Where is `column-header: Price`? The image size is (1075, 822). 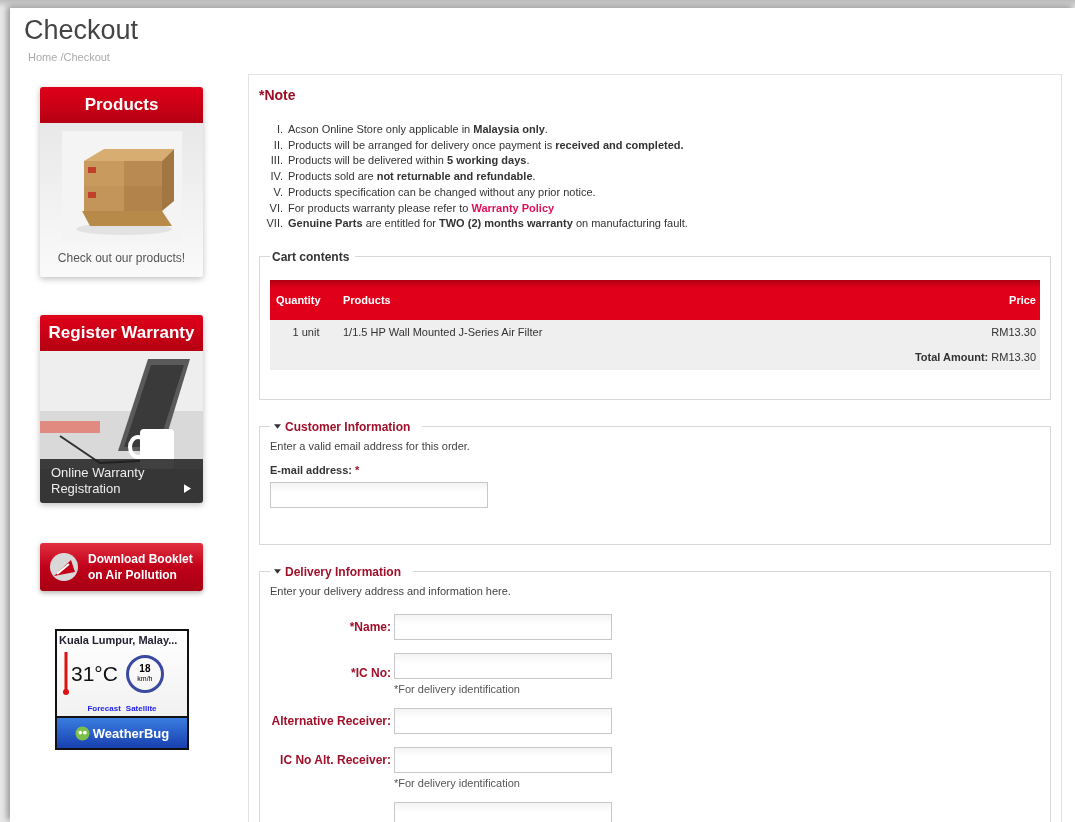
column-header: Price is located at coordinates (971, 299).